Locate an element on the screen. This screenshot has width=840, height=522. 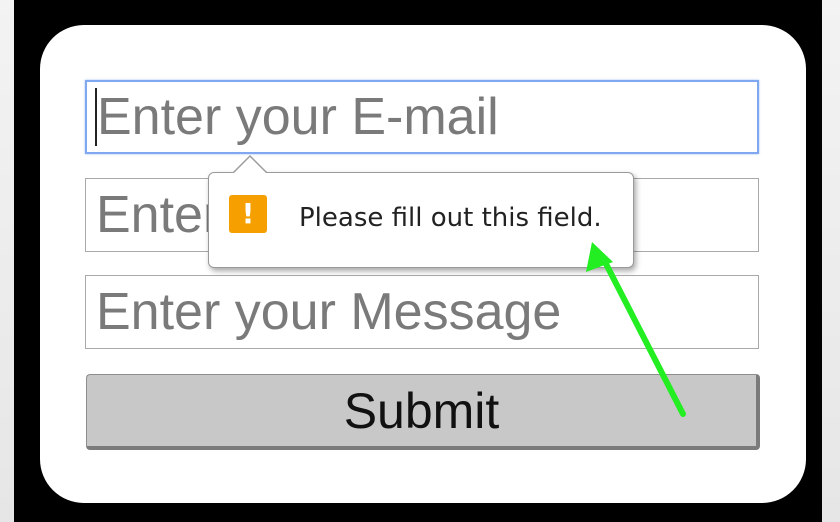
validation-tooltip: ! Please fill out this field. is located at coordinates (421, 220).